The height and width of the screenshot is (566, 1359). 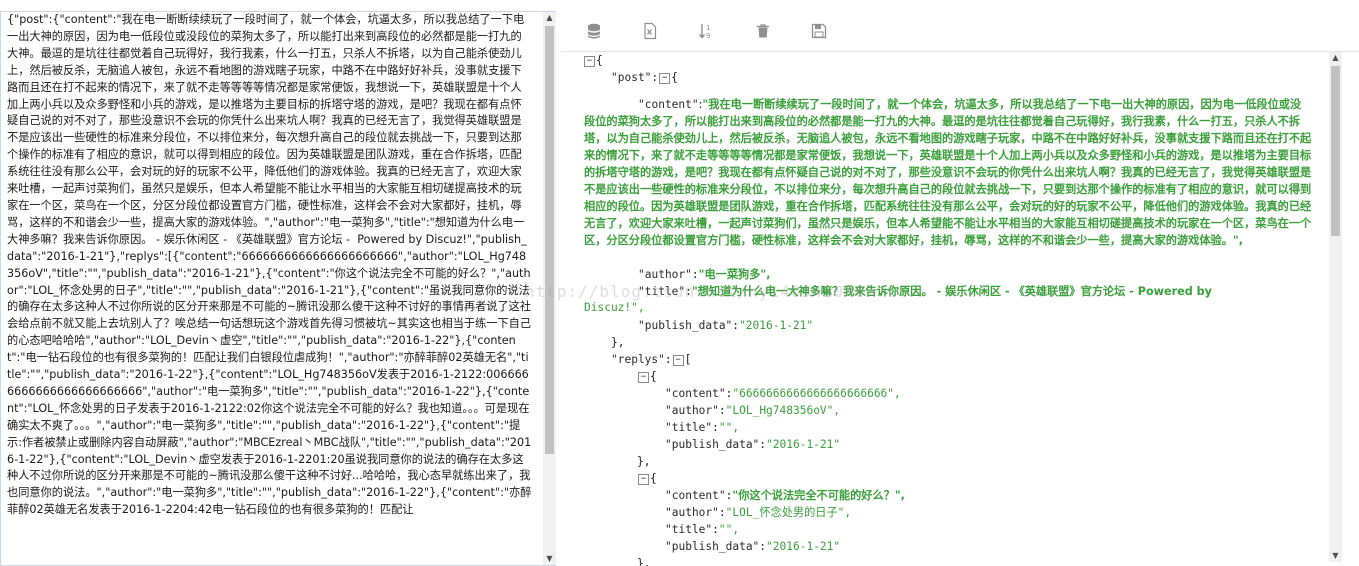 What do you see at coordinates (685, 325) in the screenshot?
I see `publish-key: "publish_data"` at bounding box center [685, 325].